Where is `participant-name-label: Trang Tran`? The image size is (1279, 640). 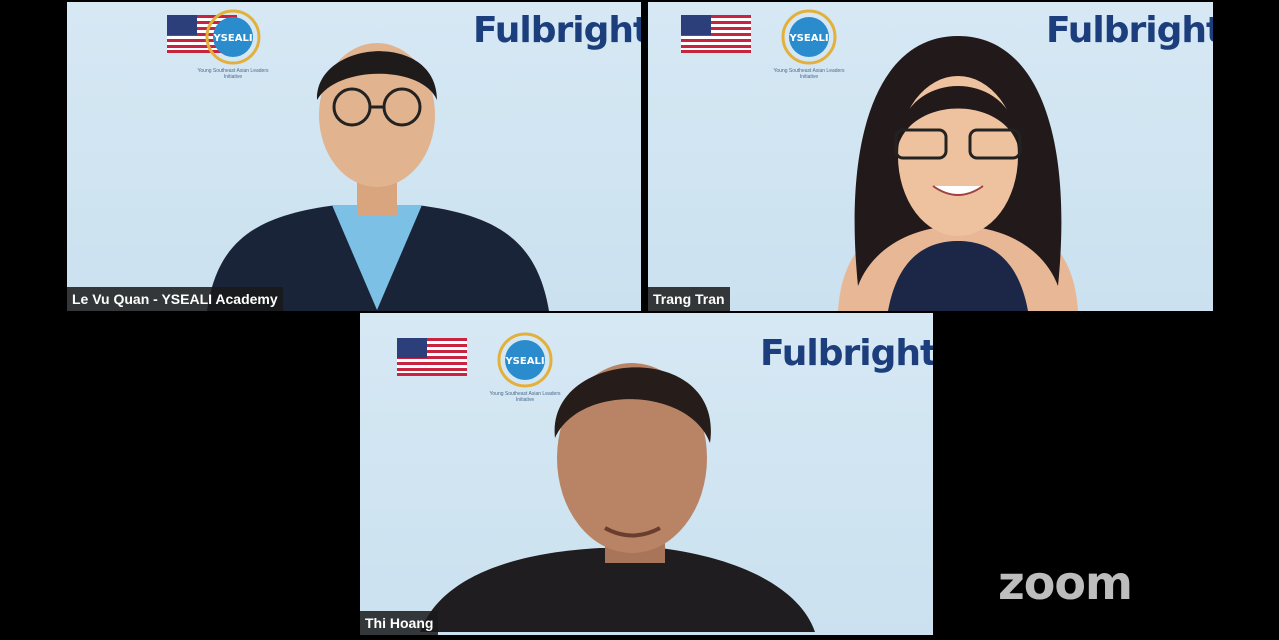
participant-name-label: Trang Tran is located at coordinates (689, 299).